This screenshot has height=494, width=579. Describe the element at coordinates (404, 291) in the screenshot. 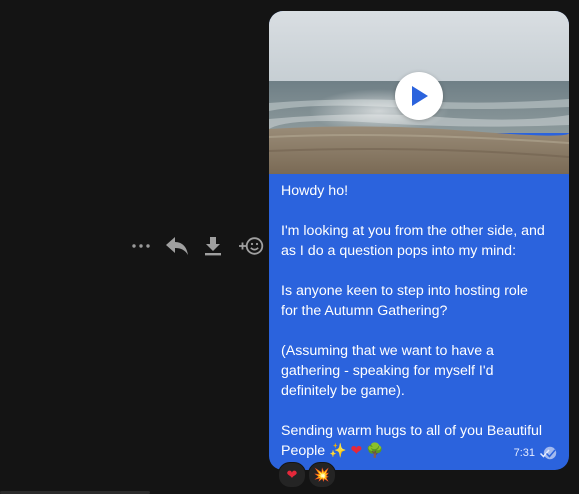

I see `message-line: Is anyone keen to step into hosting role` at that location.